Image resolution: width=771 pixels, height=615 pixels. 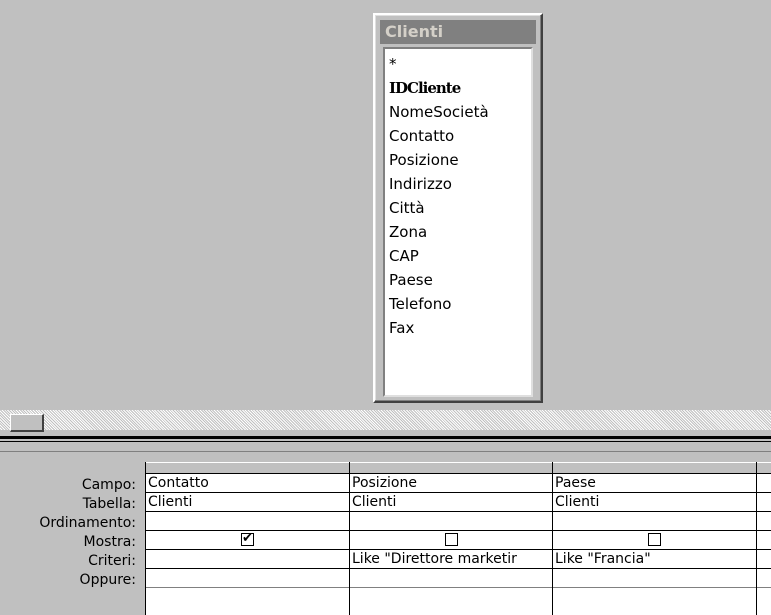 I want to click on field-list-item: Paese, so click(x=460, y=280).